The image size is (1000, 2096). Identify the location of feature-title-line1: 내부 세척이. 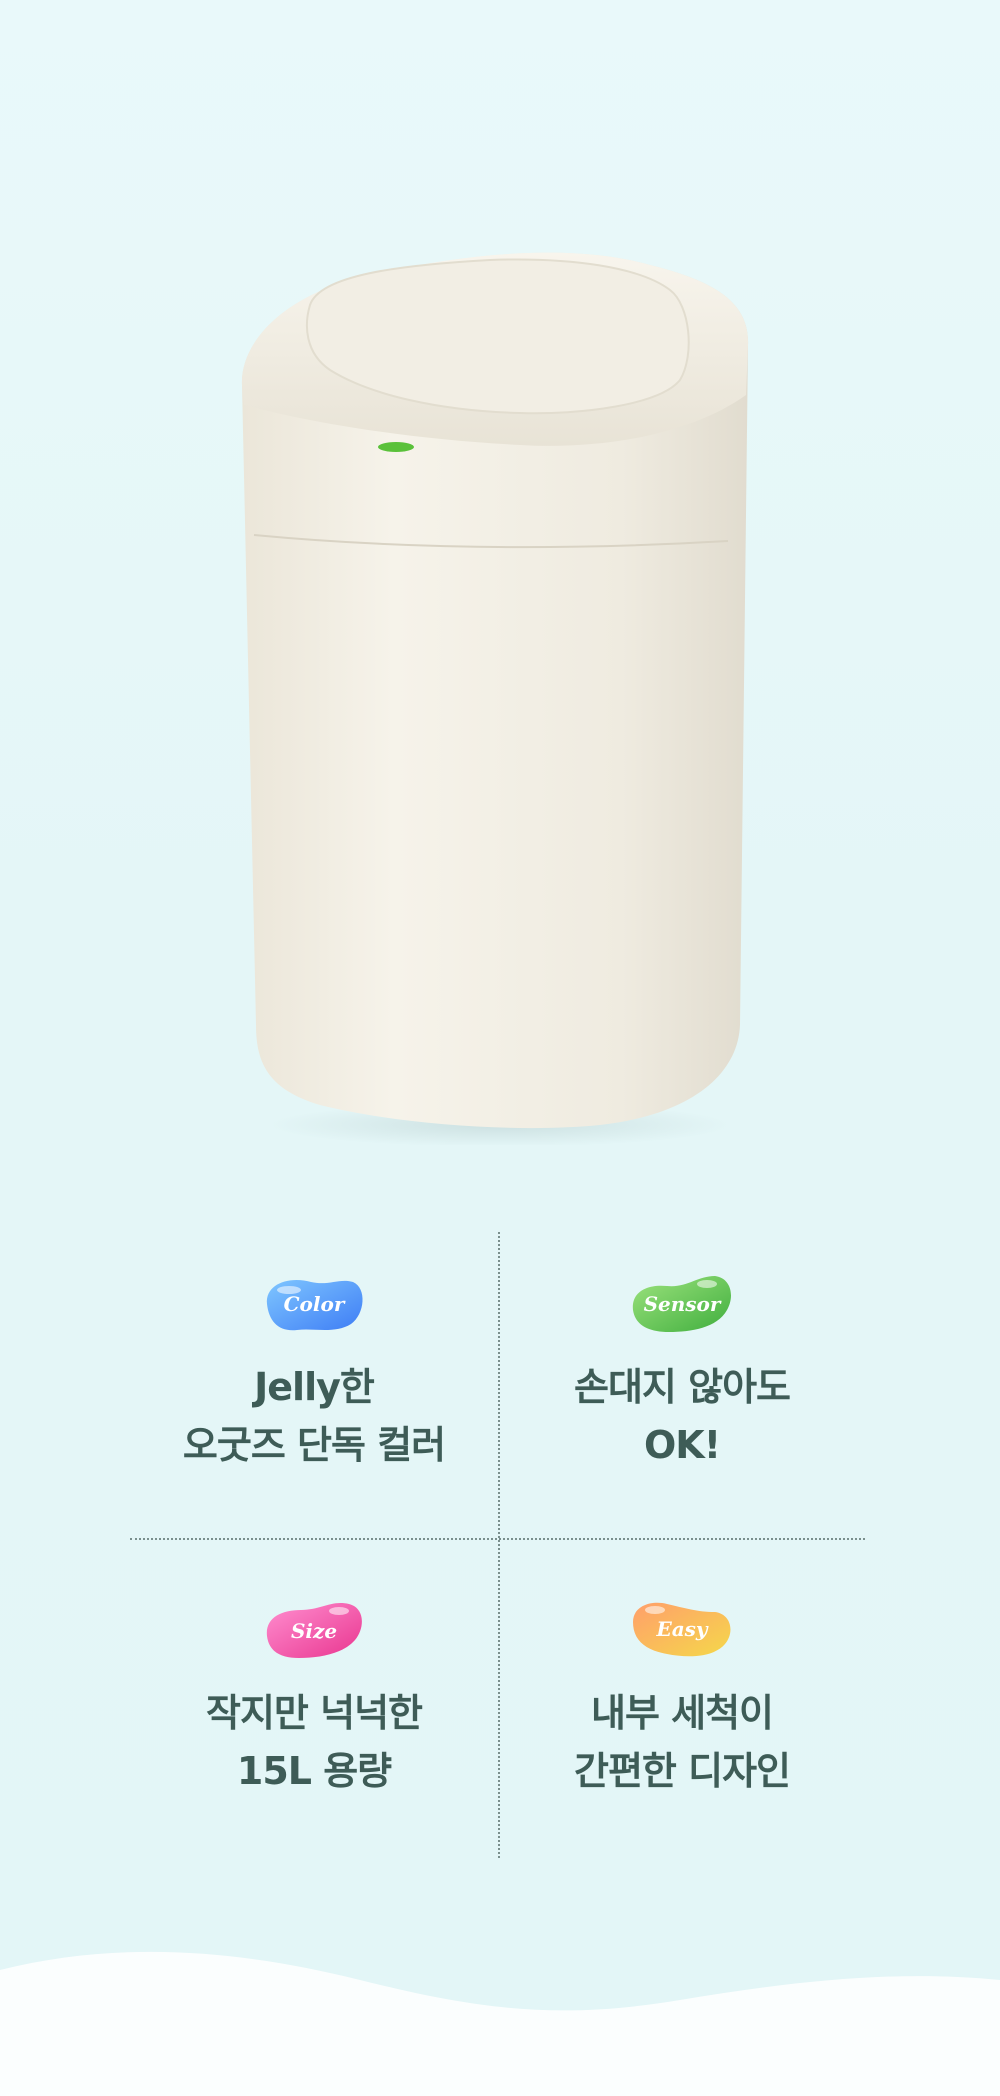
(682, 1713).